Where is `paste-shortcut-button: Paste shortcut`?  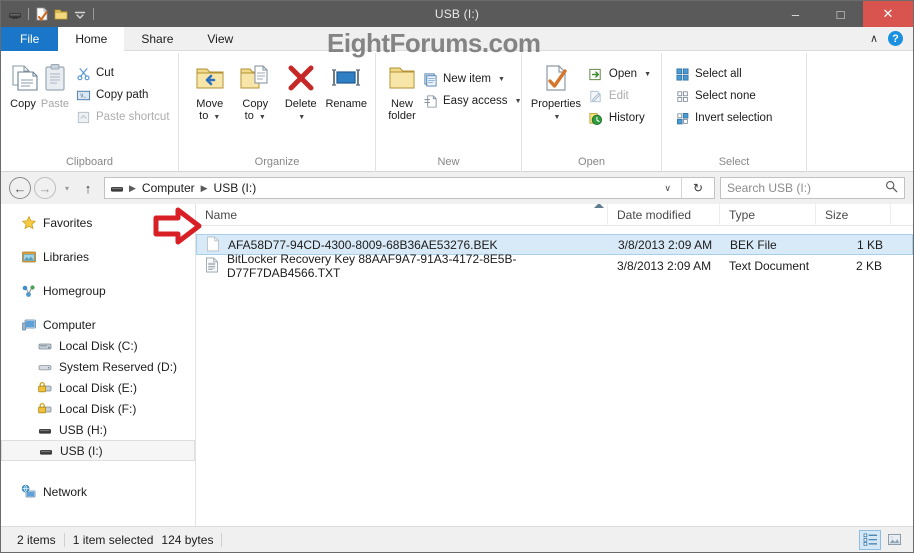
paste-shortcut-button: Paste shortcut is located at coordinates (122, 117).